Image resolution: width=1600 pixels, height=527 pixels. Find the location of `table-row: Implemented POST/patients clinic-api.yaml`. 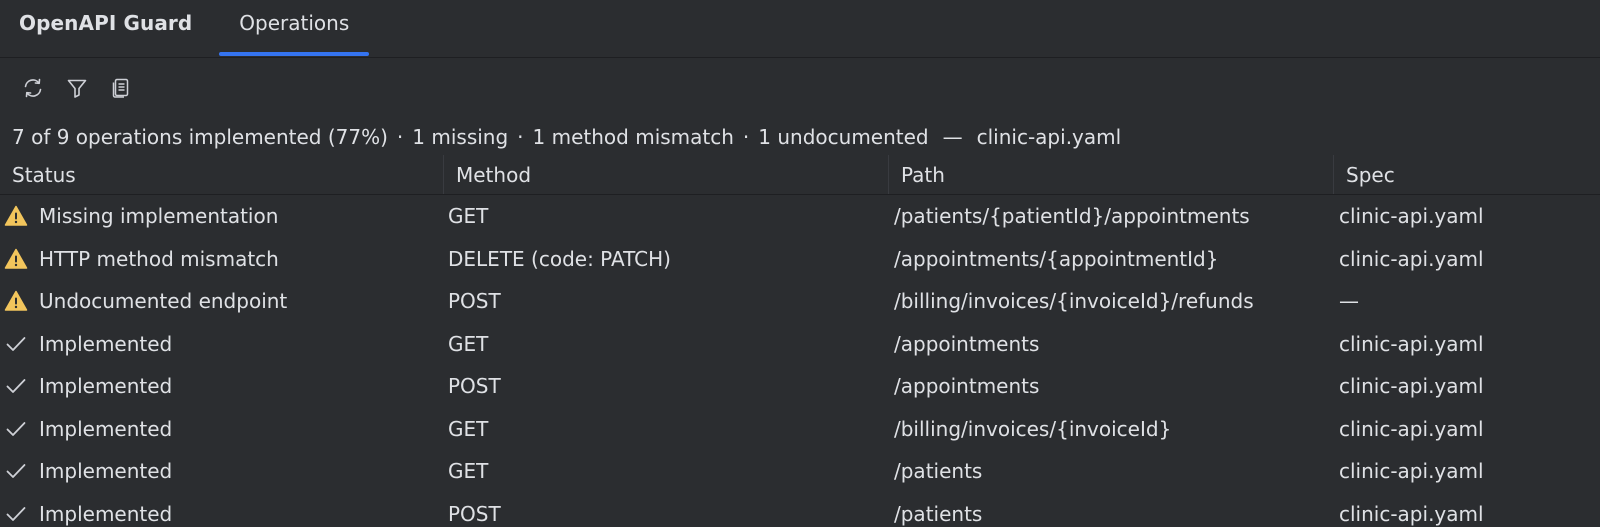

table-row: Implemented POST/patients clinic-api.yaml is located at coordinates (800, 510).